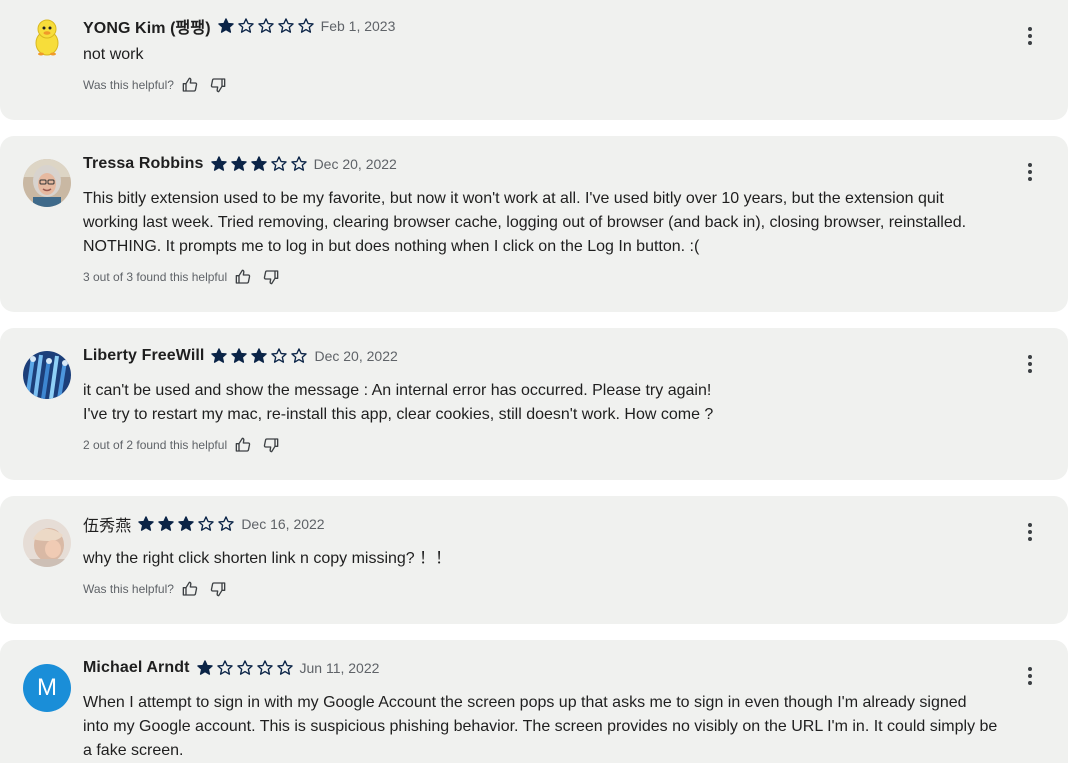 The image size is (1068, 763). What do you see at coordinates (283, 524) in the screenshot?
I see `review-date: Dec 16, 2022` at bounding box center [283, 524].